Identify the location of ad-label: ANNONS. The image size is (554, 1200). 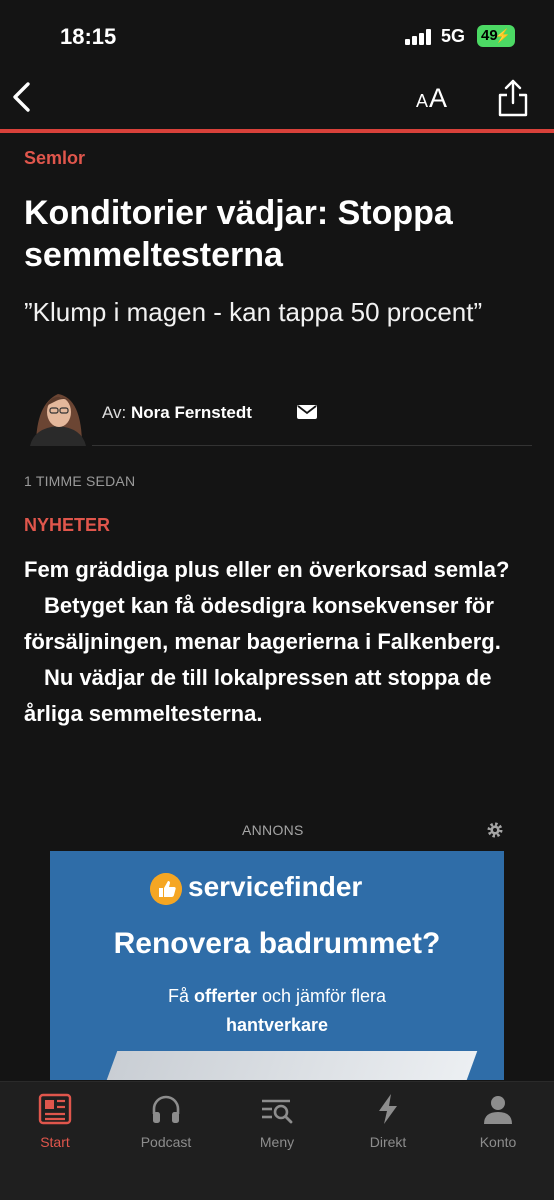
(273, 830).